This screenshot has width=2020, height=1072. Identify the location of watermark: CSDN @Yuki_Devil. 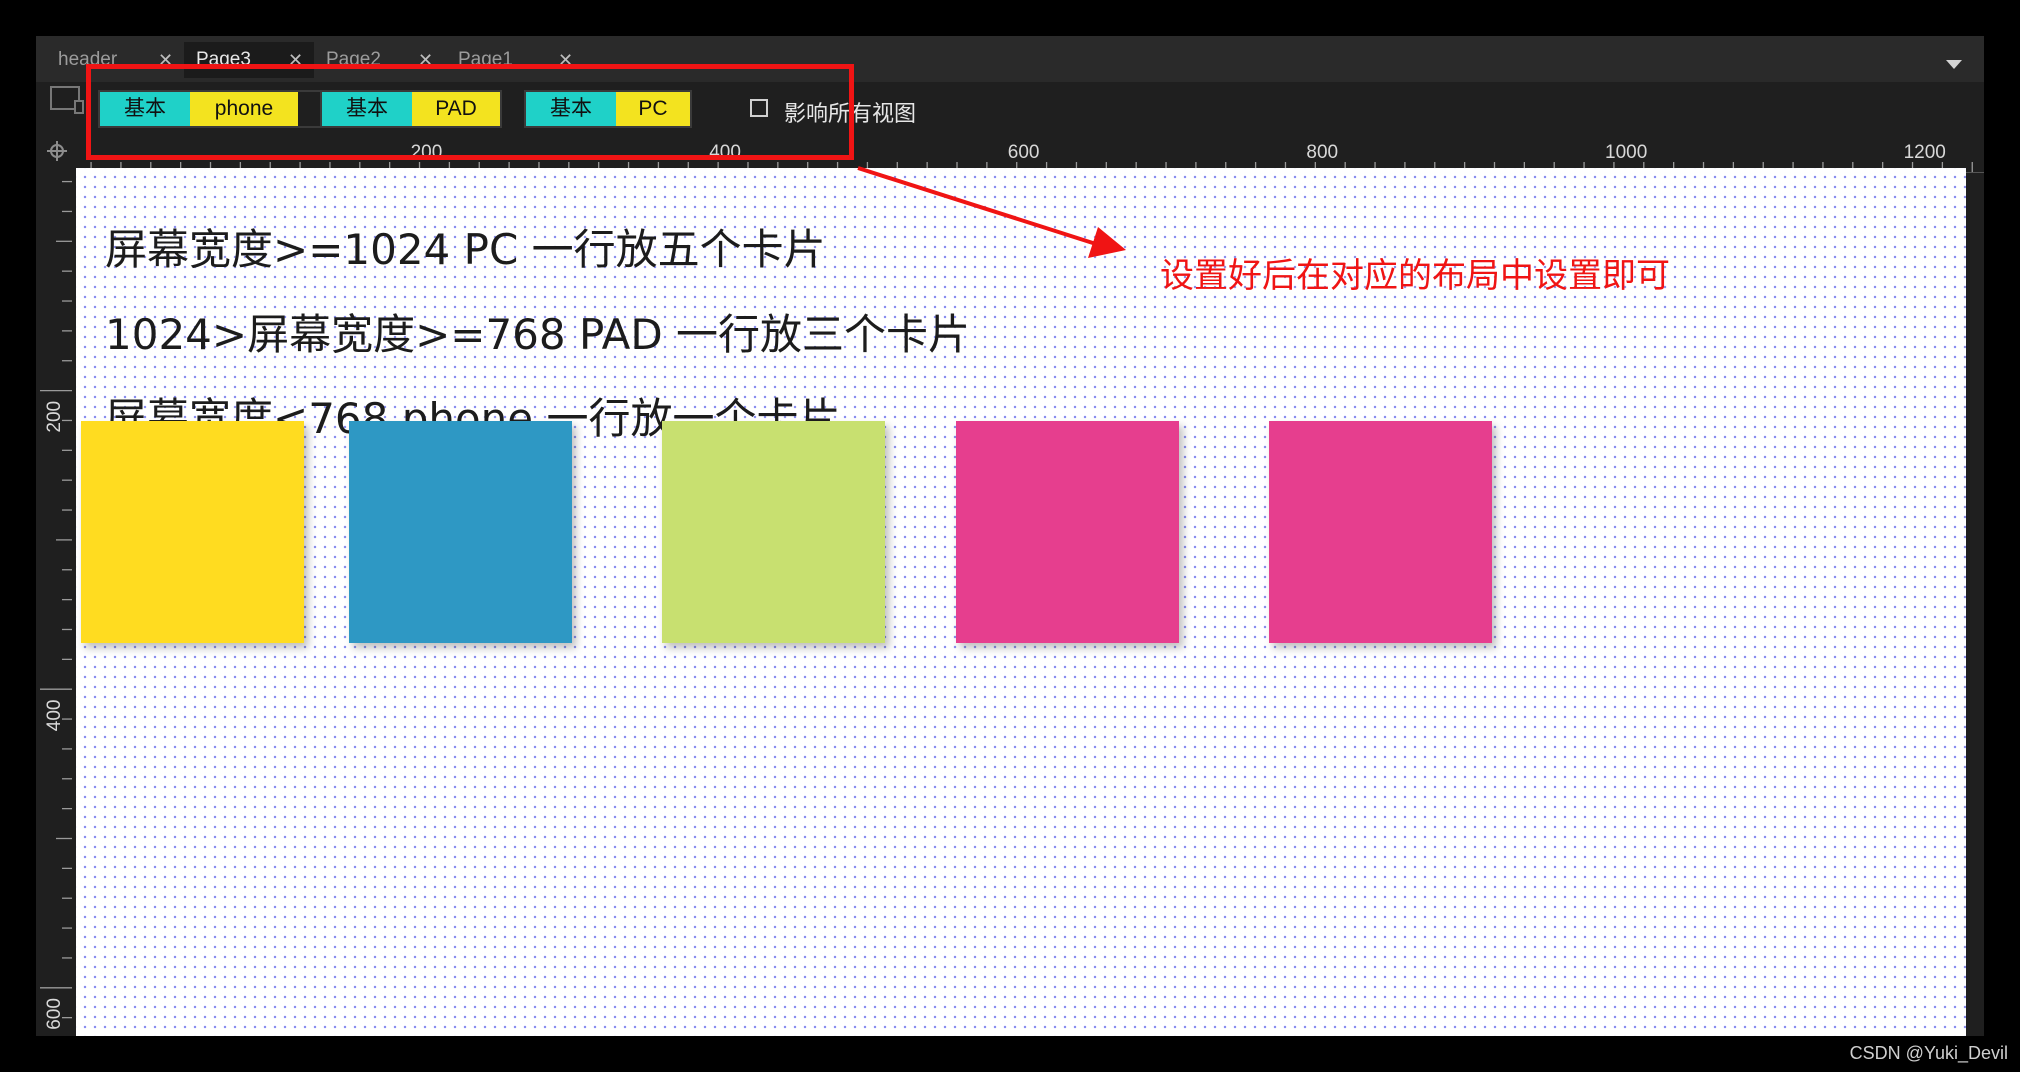
(1928, 1053).